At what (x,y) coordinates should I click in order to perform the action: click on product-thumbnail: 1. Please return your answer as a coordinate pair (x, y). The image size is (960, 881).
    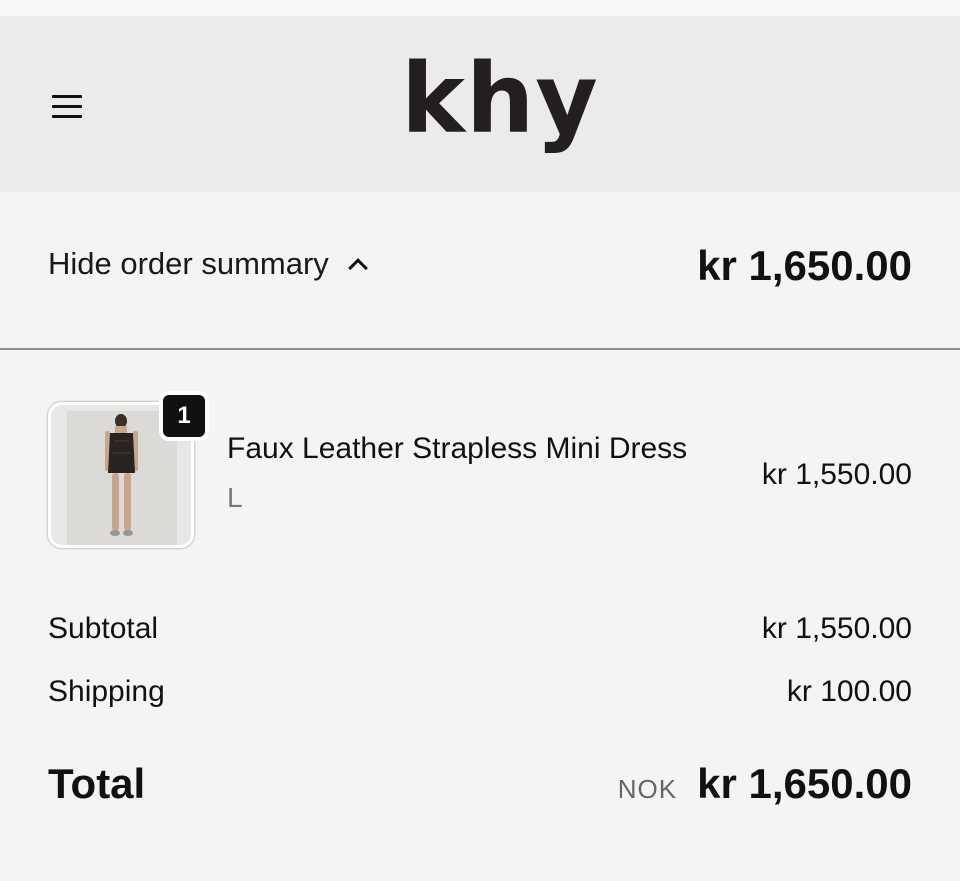
    Looking at the image, I should click on (128, 469).